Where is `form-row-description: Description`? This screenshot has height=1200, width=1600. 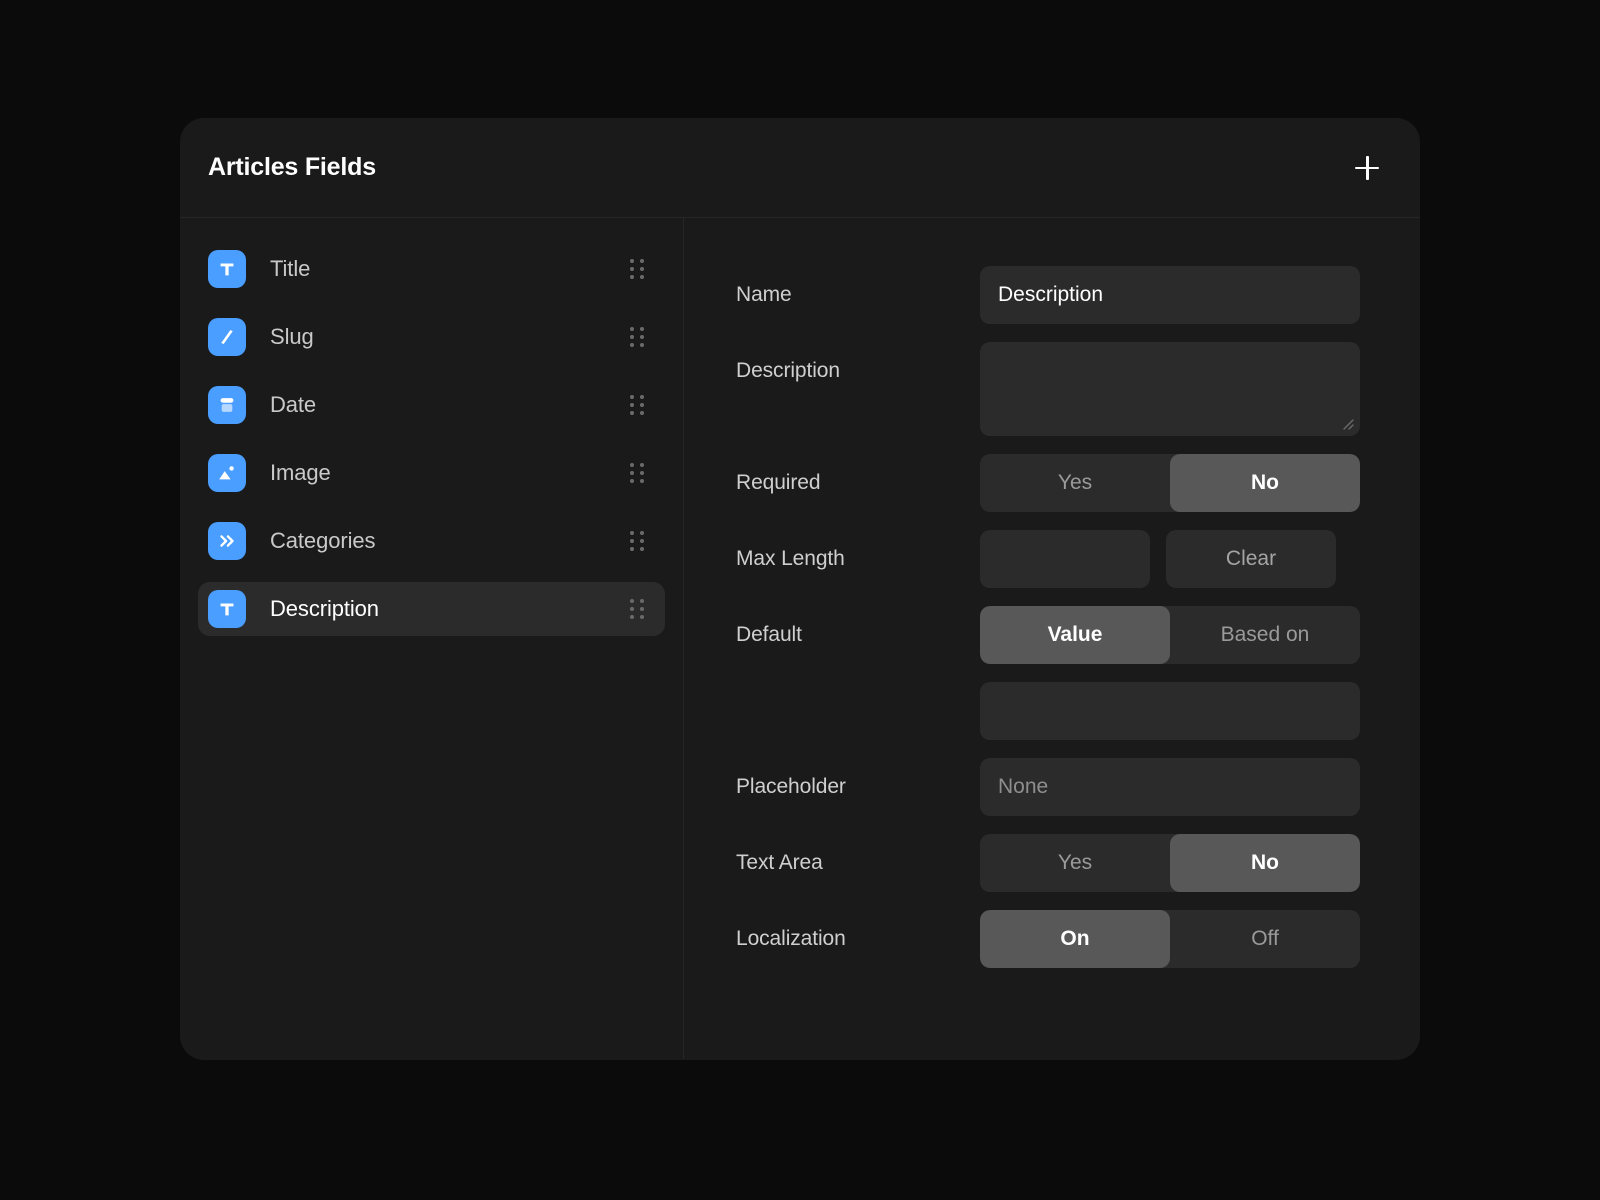 form-row-description: Description is located at coordinates (1048, 389).